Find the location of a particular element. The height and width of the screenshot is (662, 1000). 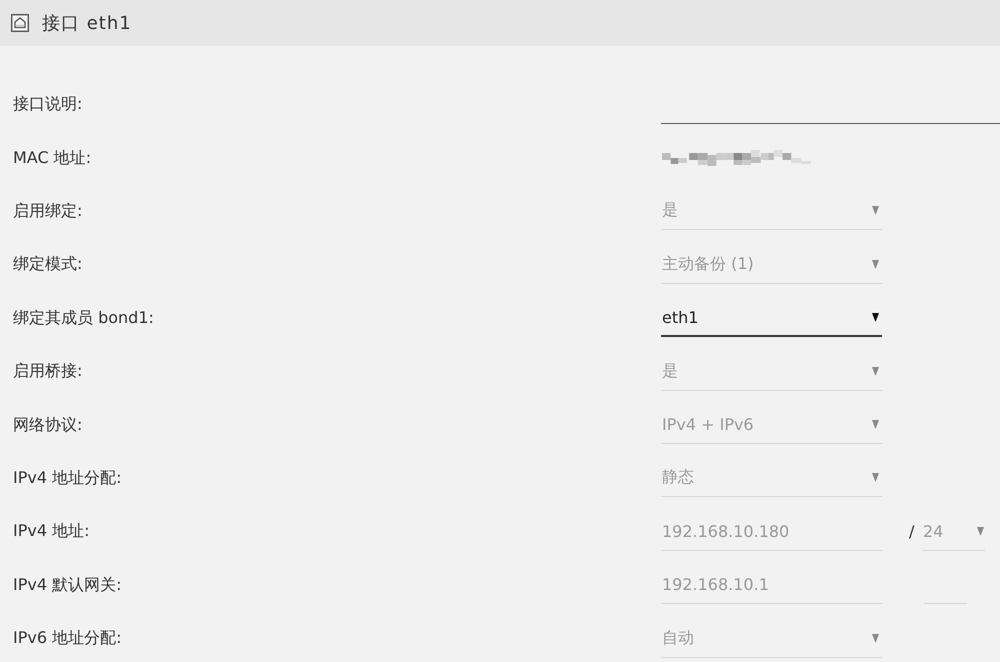

page-title: 接口 eth1 is located at coordinates (87, 23).